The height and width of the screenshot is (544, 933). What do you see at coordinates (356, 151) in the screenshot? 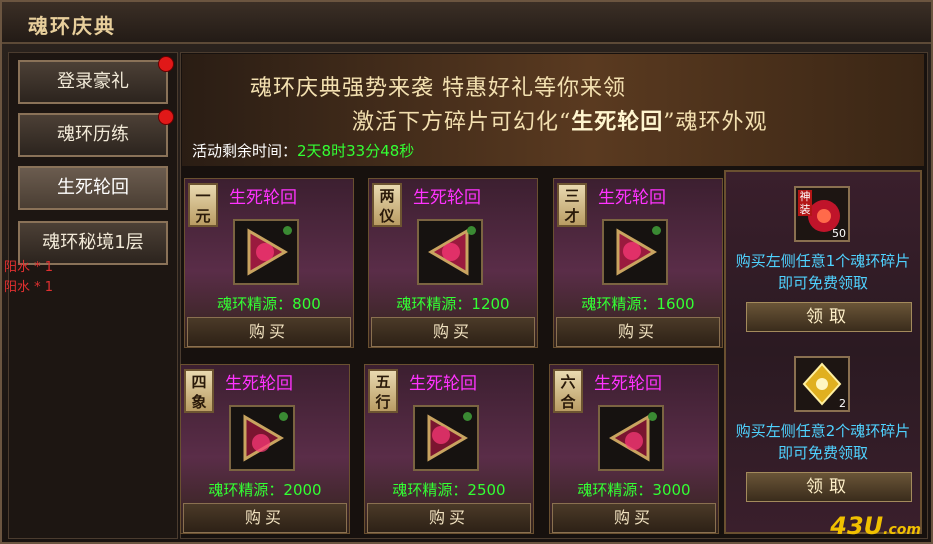
I see `countdown-value: 2天8时33分48秒` at bounding box center [356, 151].